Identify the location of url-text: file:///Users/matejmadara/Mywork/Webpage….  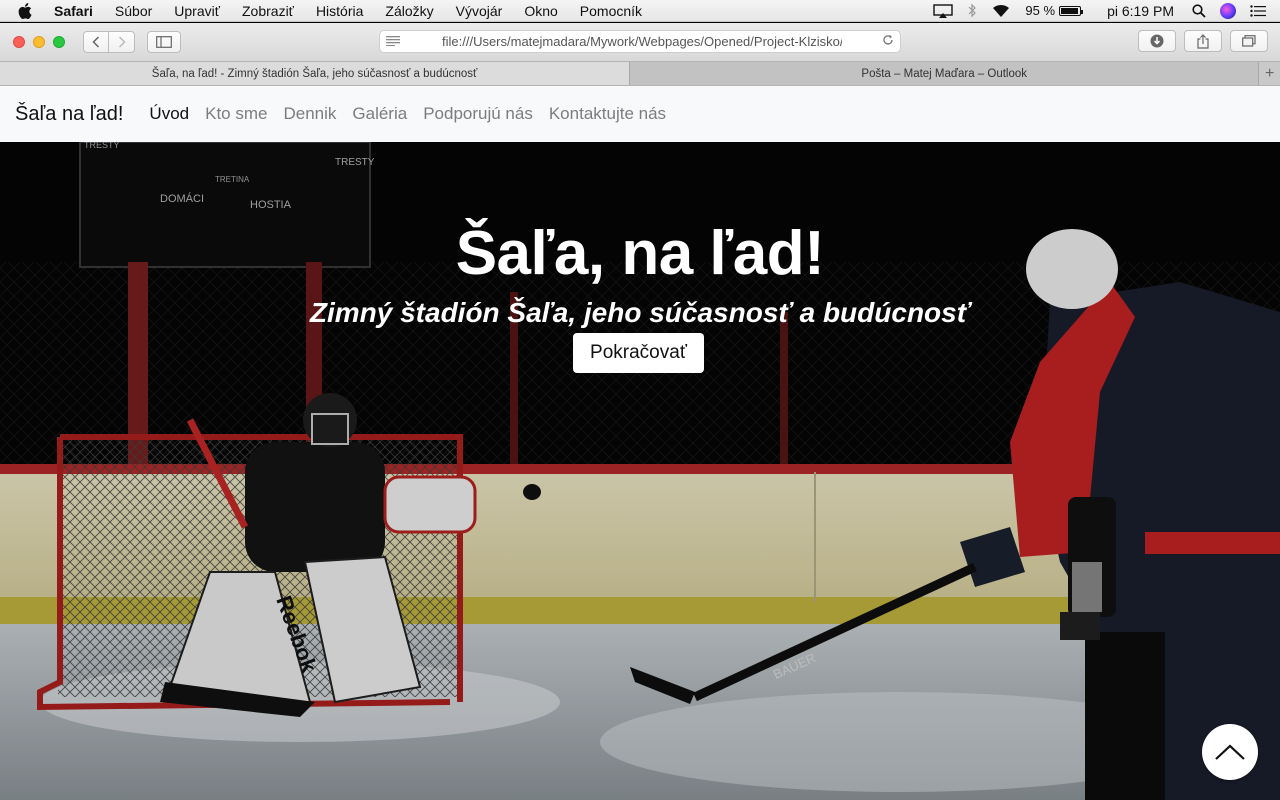
(642, 41).